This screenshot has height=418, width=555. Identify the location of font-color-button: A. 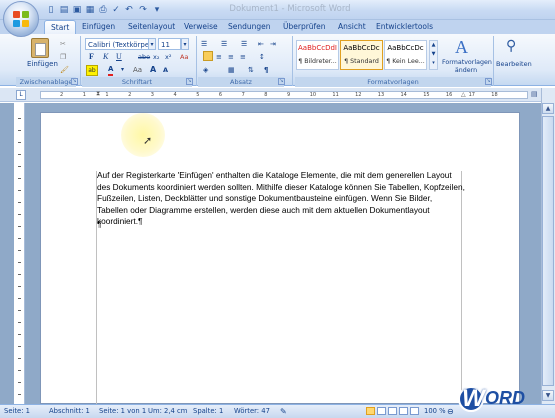
(111, 70).